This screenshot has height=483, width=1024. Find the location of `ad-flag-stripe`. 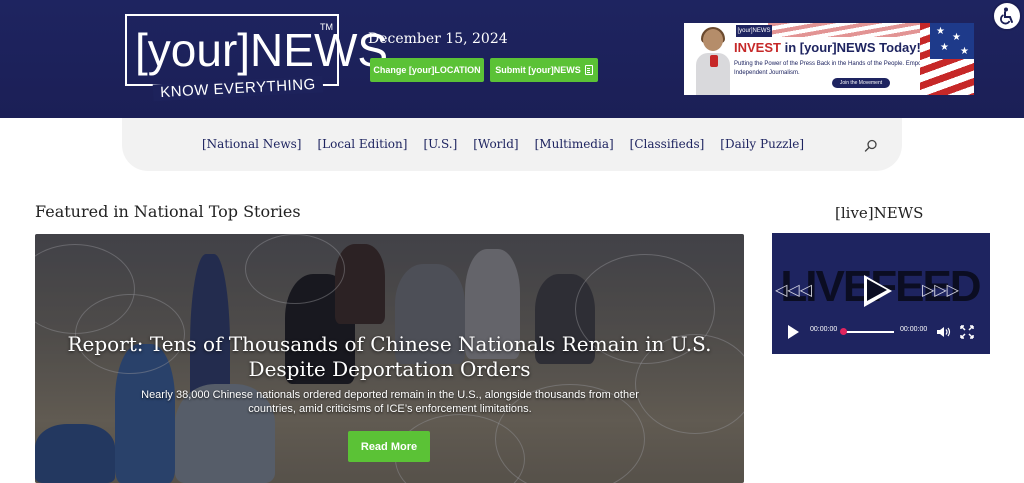

ad-flag-stripe is located at coordinates (848, 30).